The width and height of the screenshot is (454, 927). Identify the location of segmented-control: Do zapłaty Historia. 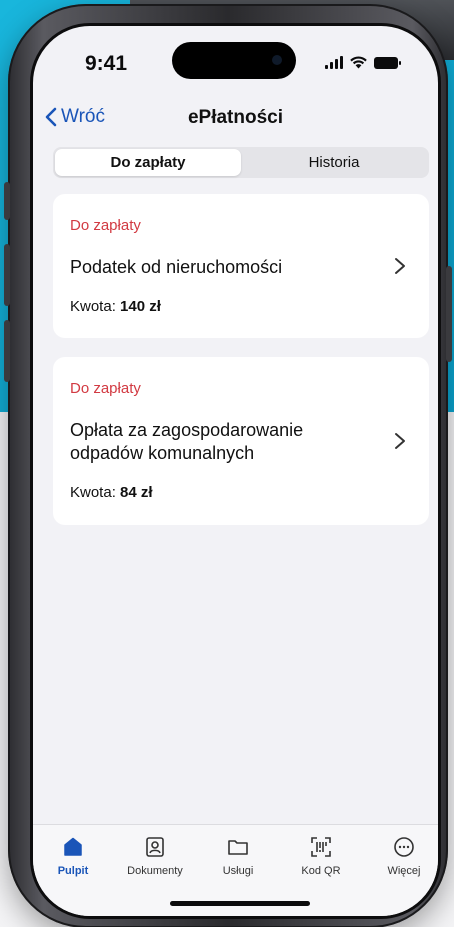
(241, 162).